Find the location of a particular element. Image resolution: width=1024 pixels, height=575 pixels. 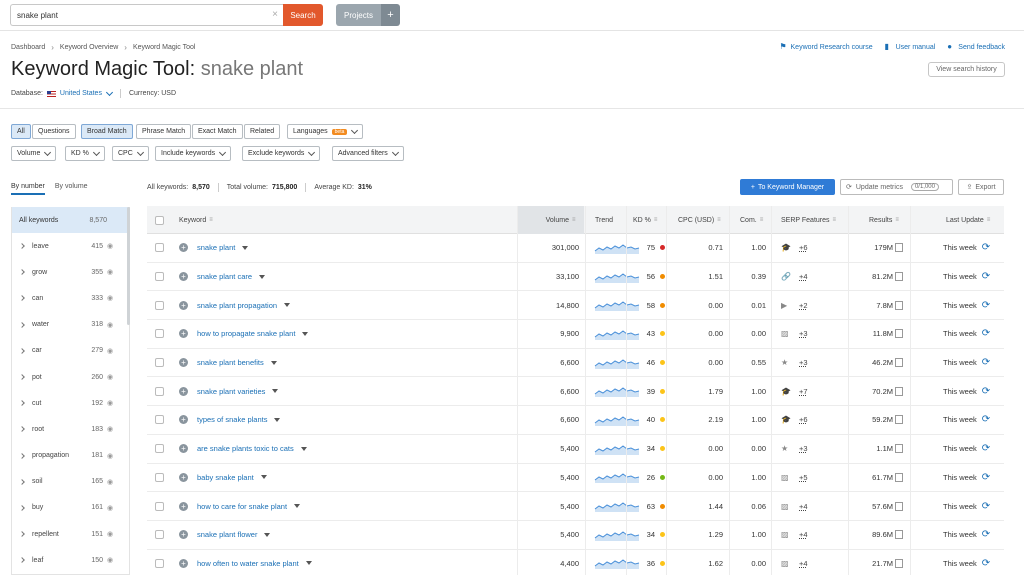

sidebar-group-water: water 318 ◉ is located at coordinates (70, 325).